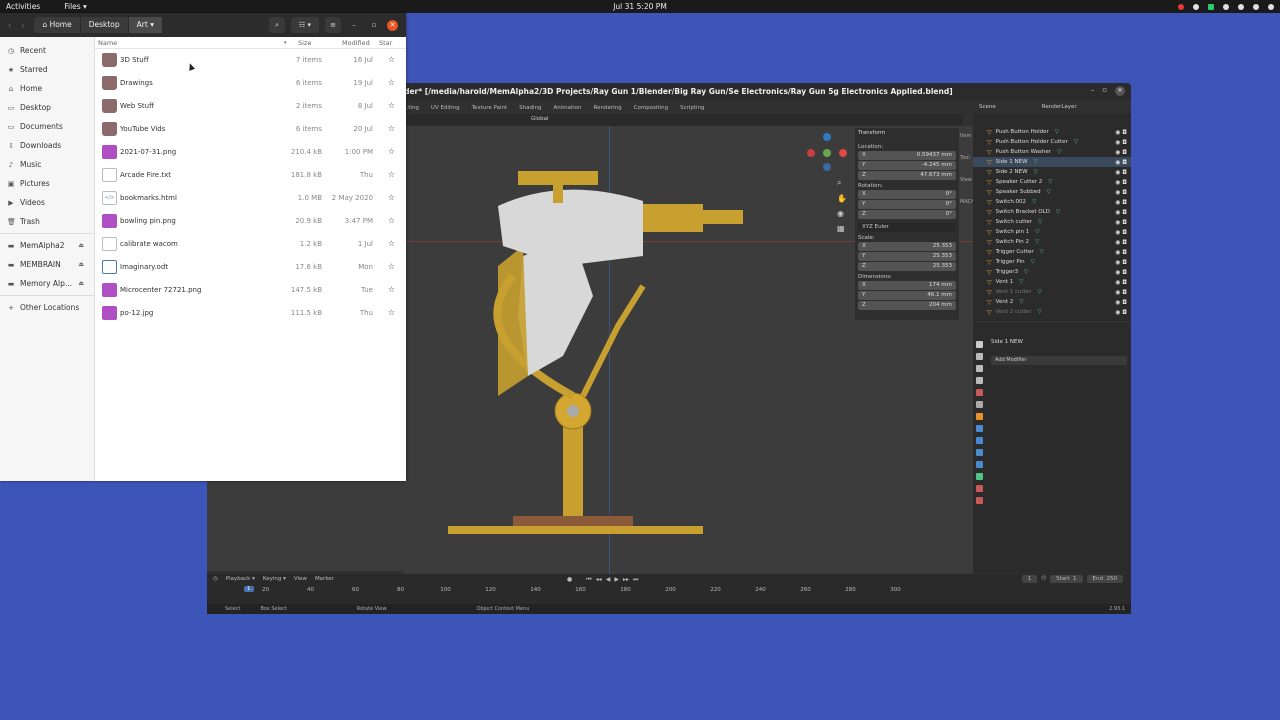 Image resolution: width=1280 pixels, height=720 pixels. Describe the element at coordinates (250, 106) in the screenshot. I see `file-row: Web Stuff 2 items 8 Jul ☆` at that location.